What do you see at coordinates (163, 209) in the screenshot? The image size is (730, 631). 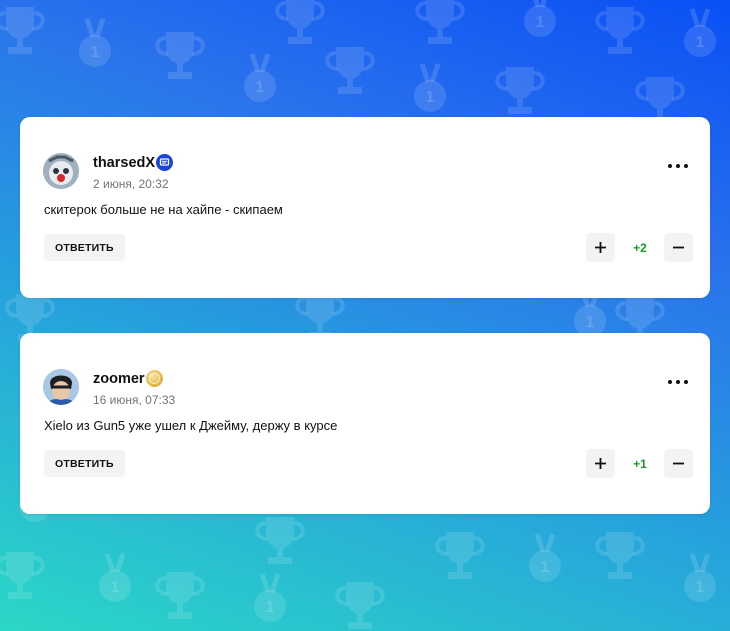 I see `comment-text: скитерок больше не на хайпе - скипаем` at bounding box center [163, 209].